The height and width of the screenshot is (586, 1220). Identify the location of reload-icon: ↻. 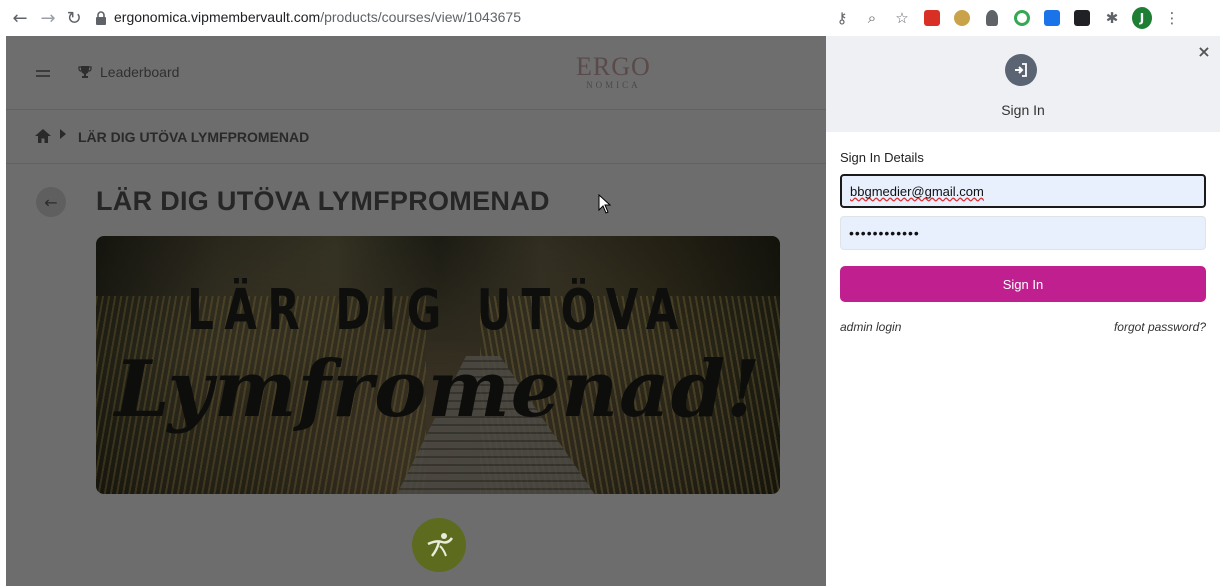
(74, 18).